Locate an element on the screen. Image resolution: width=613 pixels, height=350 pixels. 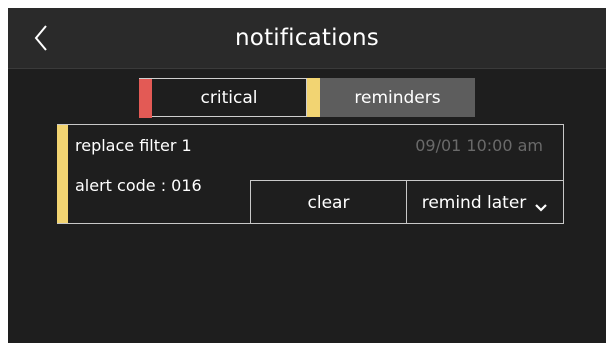
chevron-left-icon is located at coordinates (42, 38).